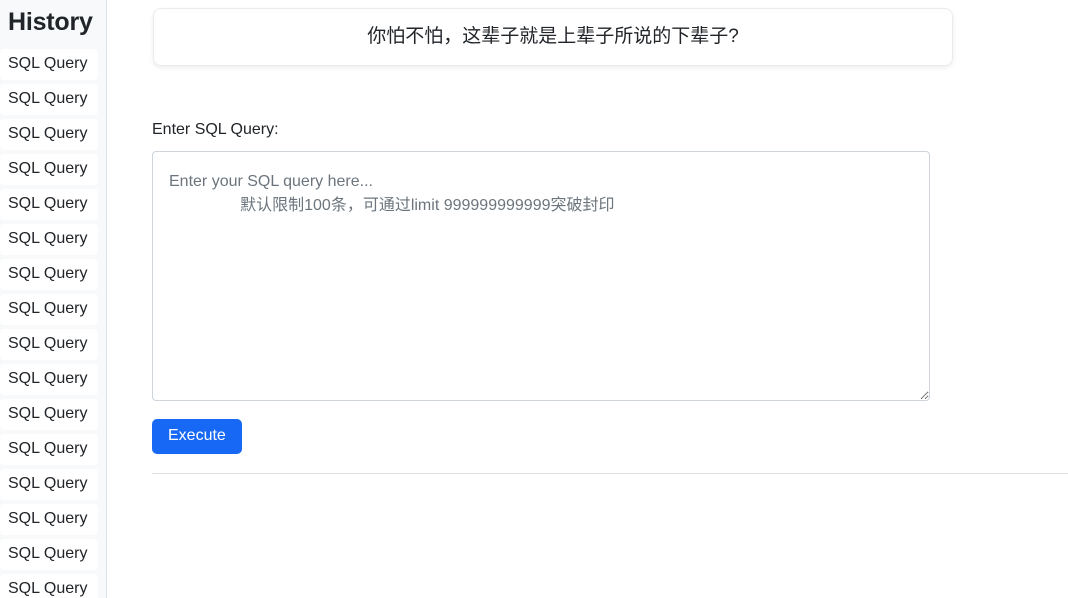  I want to click on sql-query-label: Enter SQL Query:, so click(215, 129).